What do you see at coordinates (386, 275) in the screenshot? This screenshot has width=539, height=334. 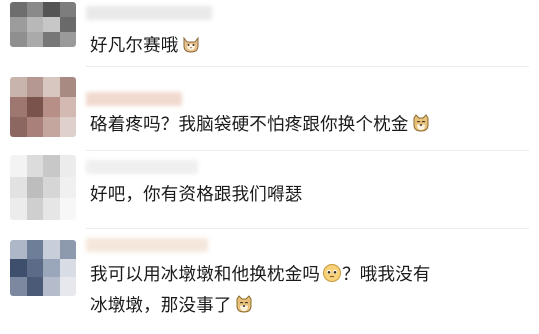 I see `comment-text-line1b: ？哦我没有` at bounding box center [386, 275].